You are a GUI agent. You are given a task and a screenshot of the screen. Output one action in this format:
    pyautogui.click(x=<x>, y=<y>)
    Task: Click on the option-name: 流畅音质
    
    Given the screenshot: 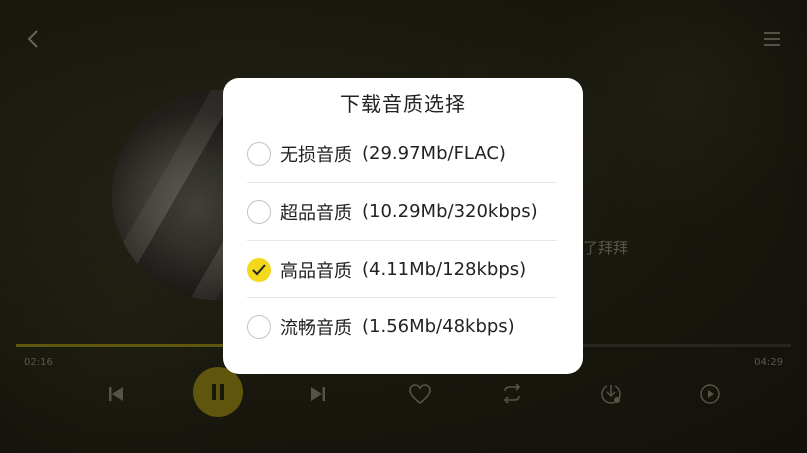 What is the action you would take?
    pyautogui.click(x=316, y=328)
    